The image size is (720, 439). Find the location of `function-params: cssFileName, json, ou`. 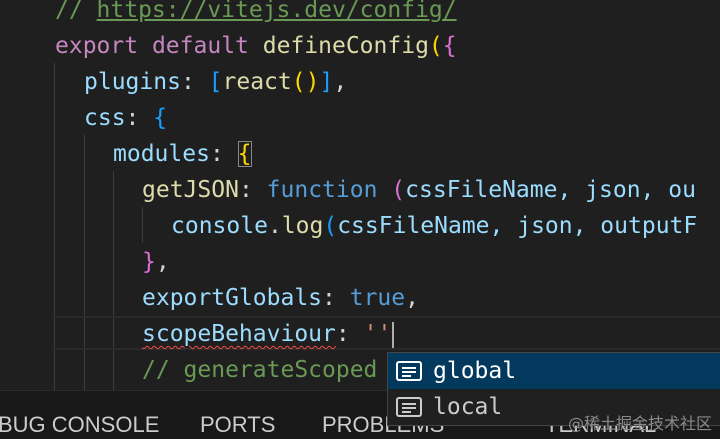

function-params: cssFileName, json, ou is located at coordinates (550, 190).